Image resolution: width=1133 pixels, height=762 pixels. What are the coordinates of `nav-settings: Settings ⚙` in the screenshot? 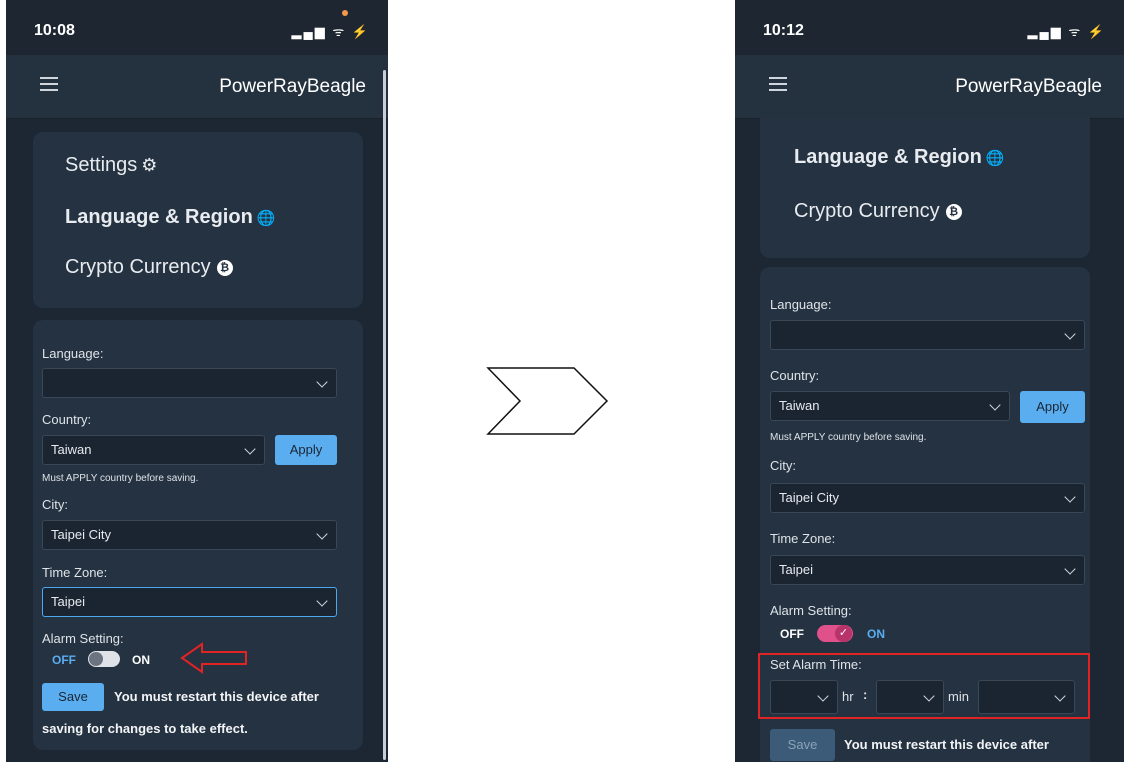 It's located at (111, 165).